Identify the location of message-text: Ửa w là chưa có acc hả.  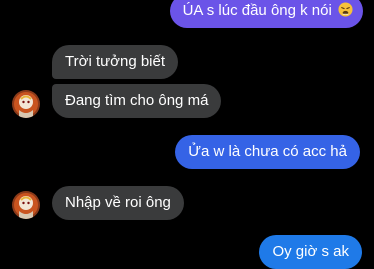
(267, 151).